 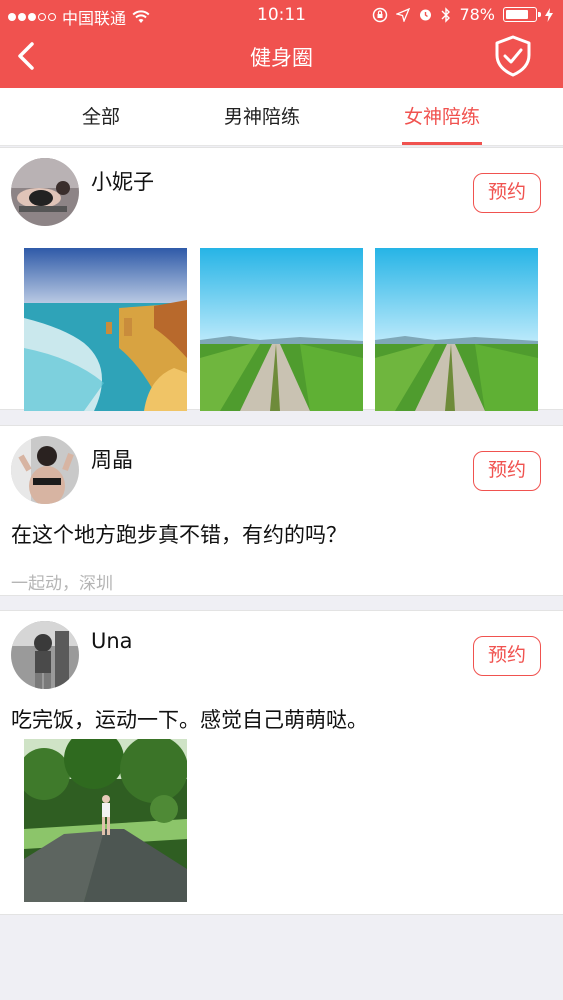 I want to click on post-location: 一起动，深圳, so click(x=62, y=584).